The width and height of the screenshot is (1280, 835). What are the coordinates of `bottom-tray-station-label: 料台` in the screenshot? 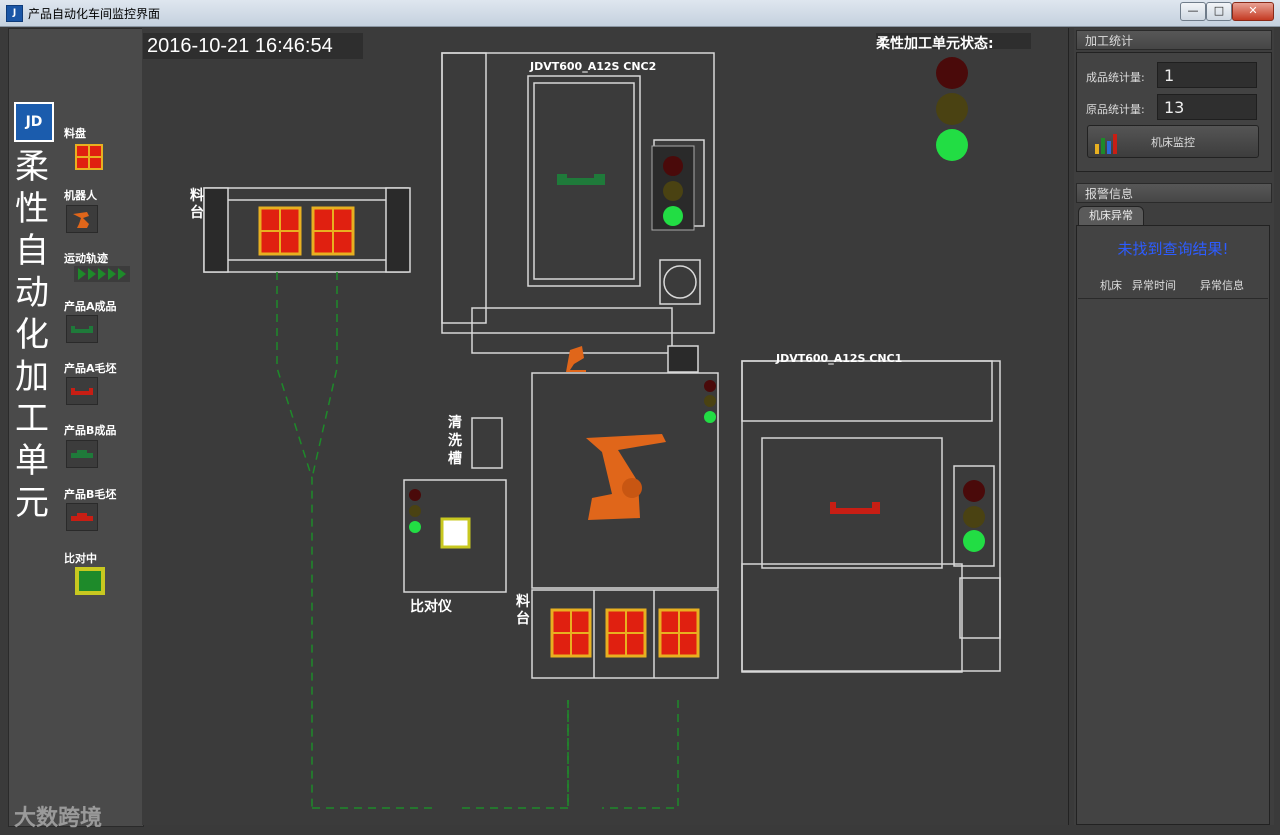 It's located at (523, 610).